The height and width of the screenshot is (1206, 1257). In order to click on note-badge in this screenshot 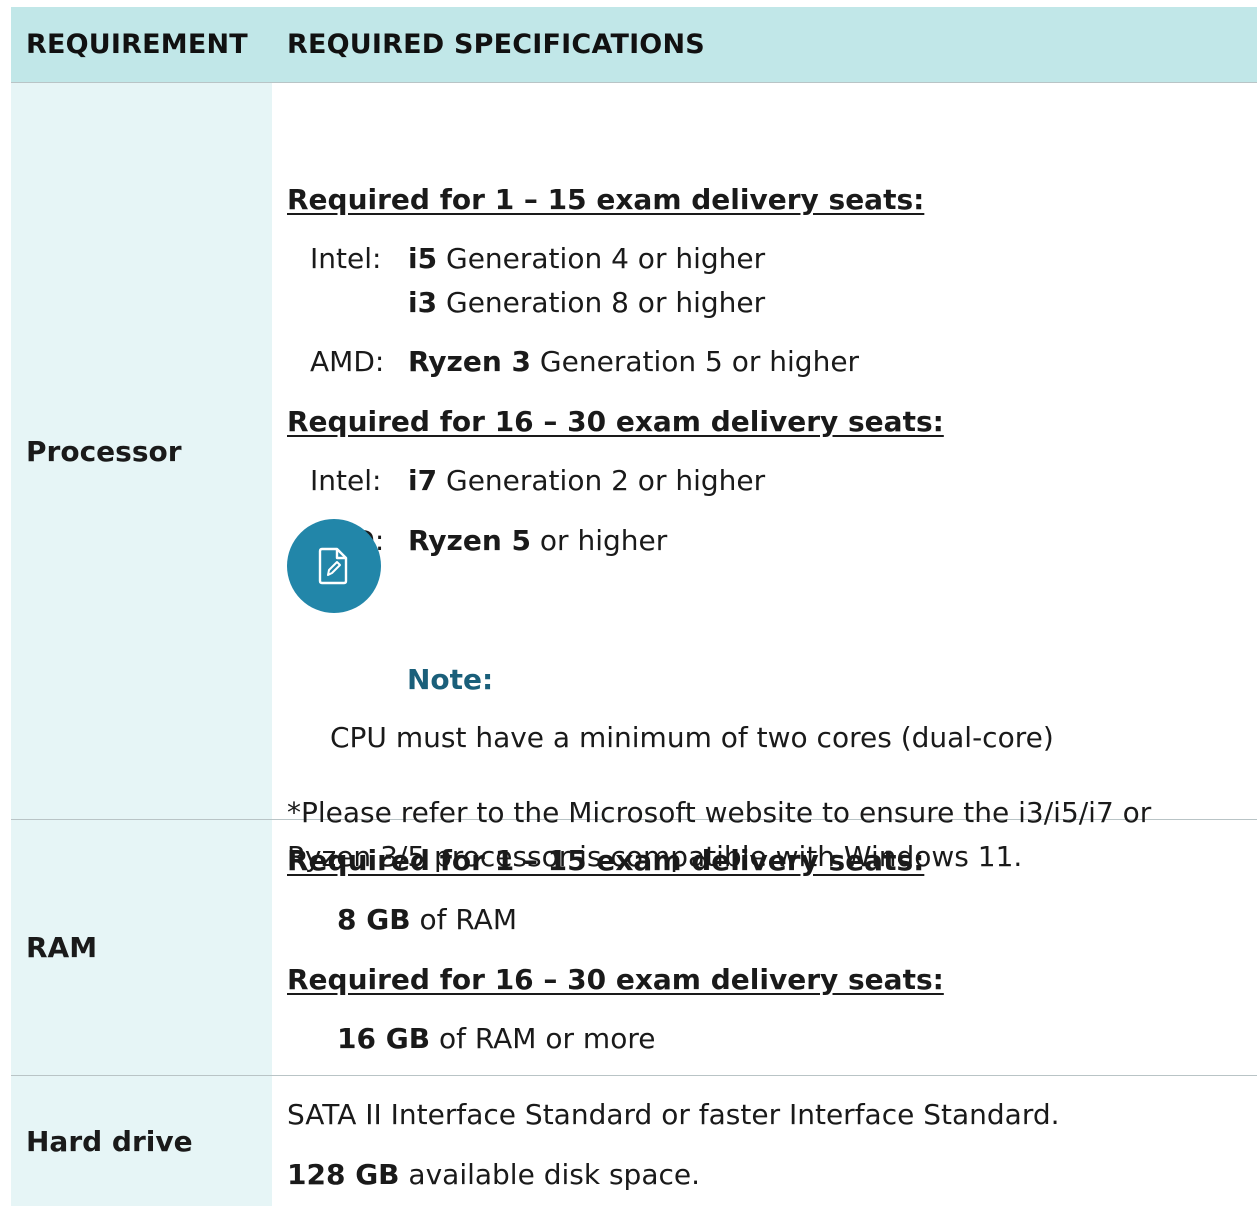, I will do `click(334, 566)`.